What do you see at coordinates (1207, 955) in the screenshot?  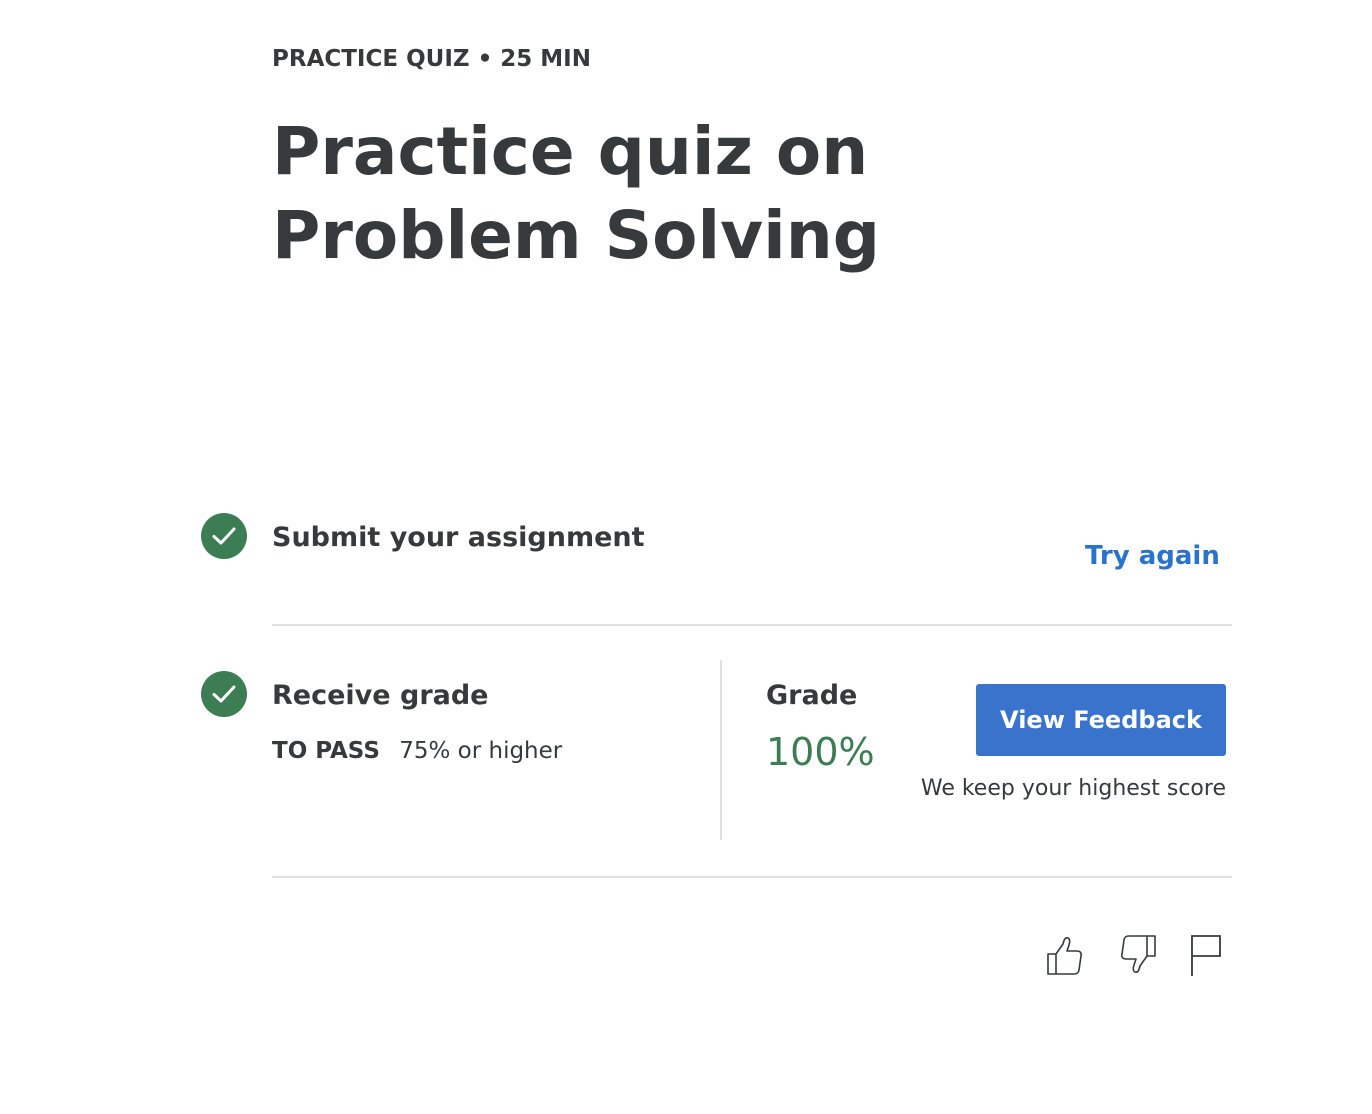 I see `flag-icon` at bounding box center [1207, 955].